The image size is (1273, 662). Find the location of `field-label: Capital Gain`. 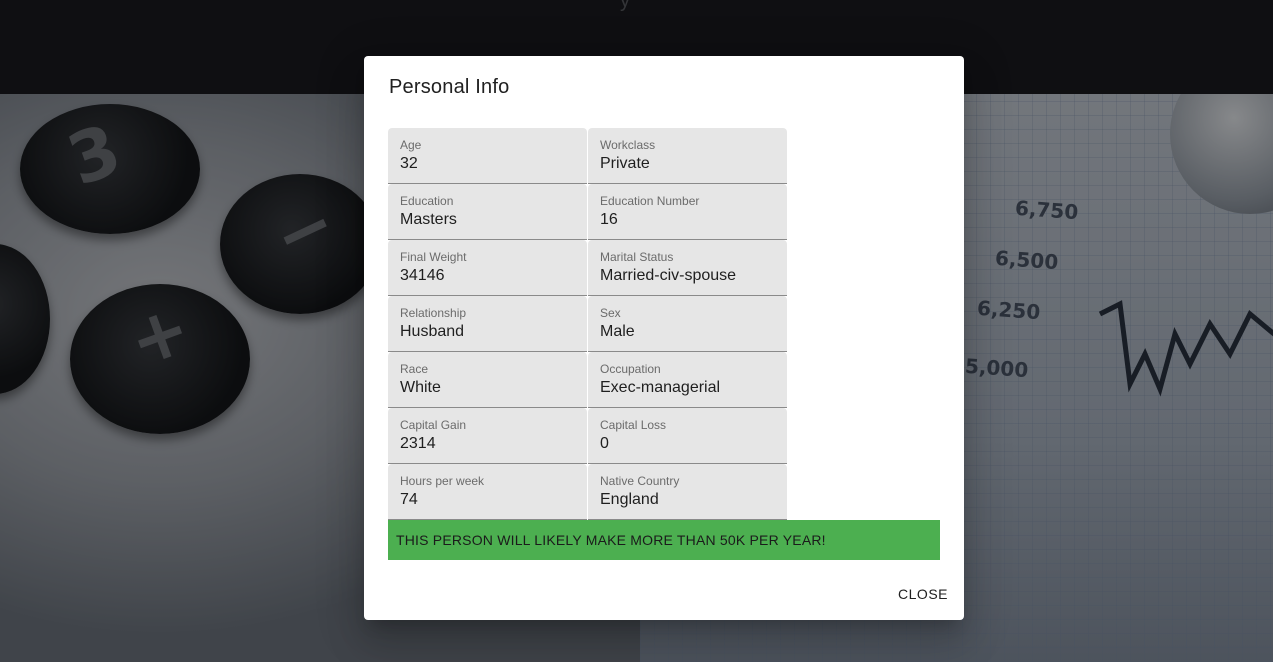

field-label: Capital Gain is located at coordinates (433, 425).